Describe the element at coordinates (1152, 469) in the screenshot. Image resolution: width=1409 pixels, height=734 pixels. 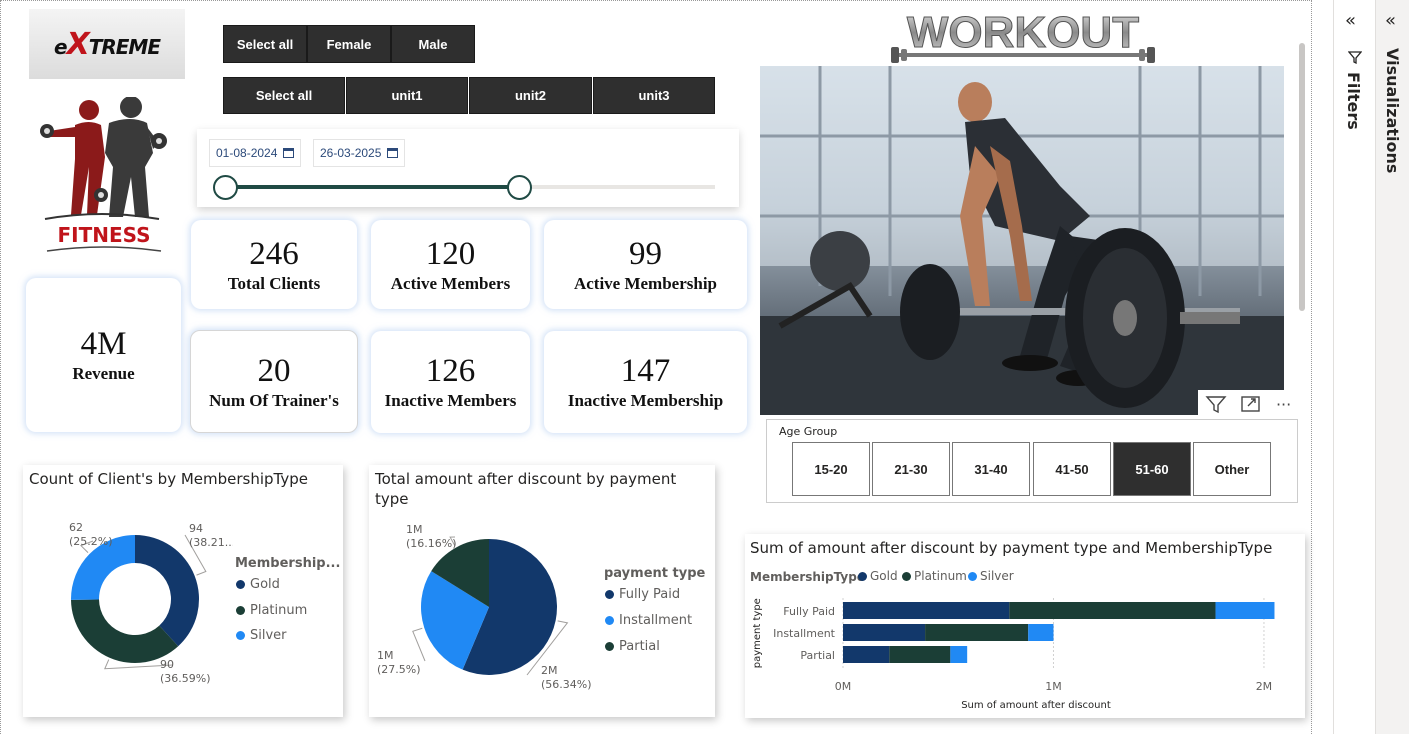
I see `age-51-60-button: 51-60` at that location.